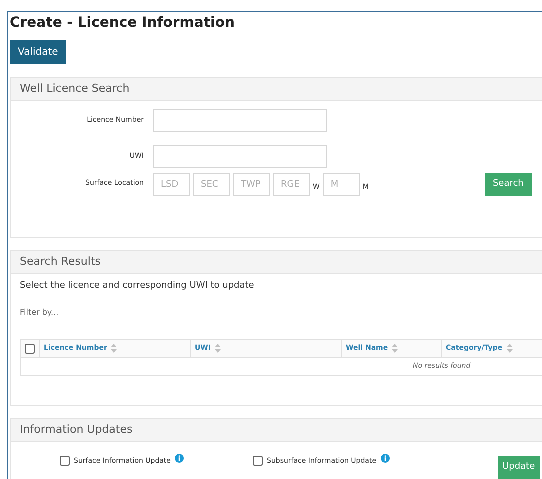 This screenshot has width=542, height=479. I want to click on location-input: TWP, so click(251, 184).